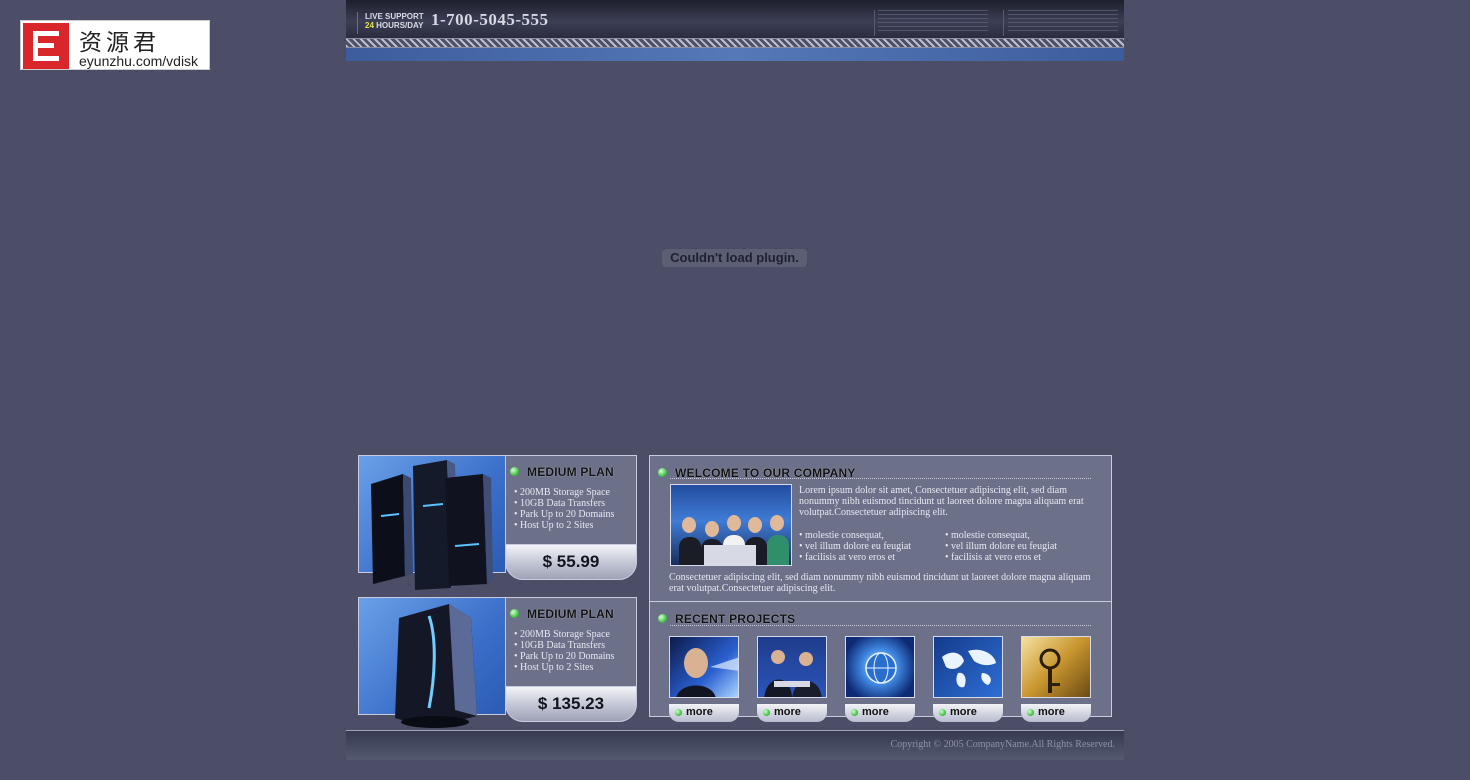 Image resolution: width=1470 pixels, height=780 pixels. Describe the element at coordinates (436, 666) in the screenshot. I see `server-tower-icon` at that location.